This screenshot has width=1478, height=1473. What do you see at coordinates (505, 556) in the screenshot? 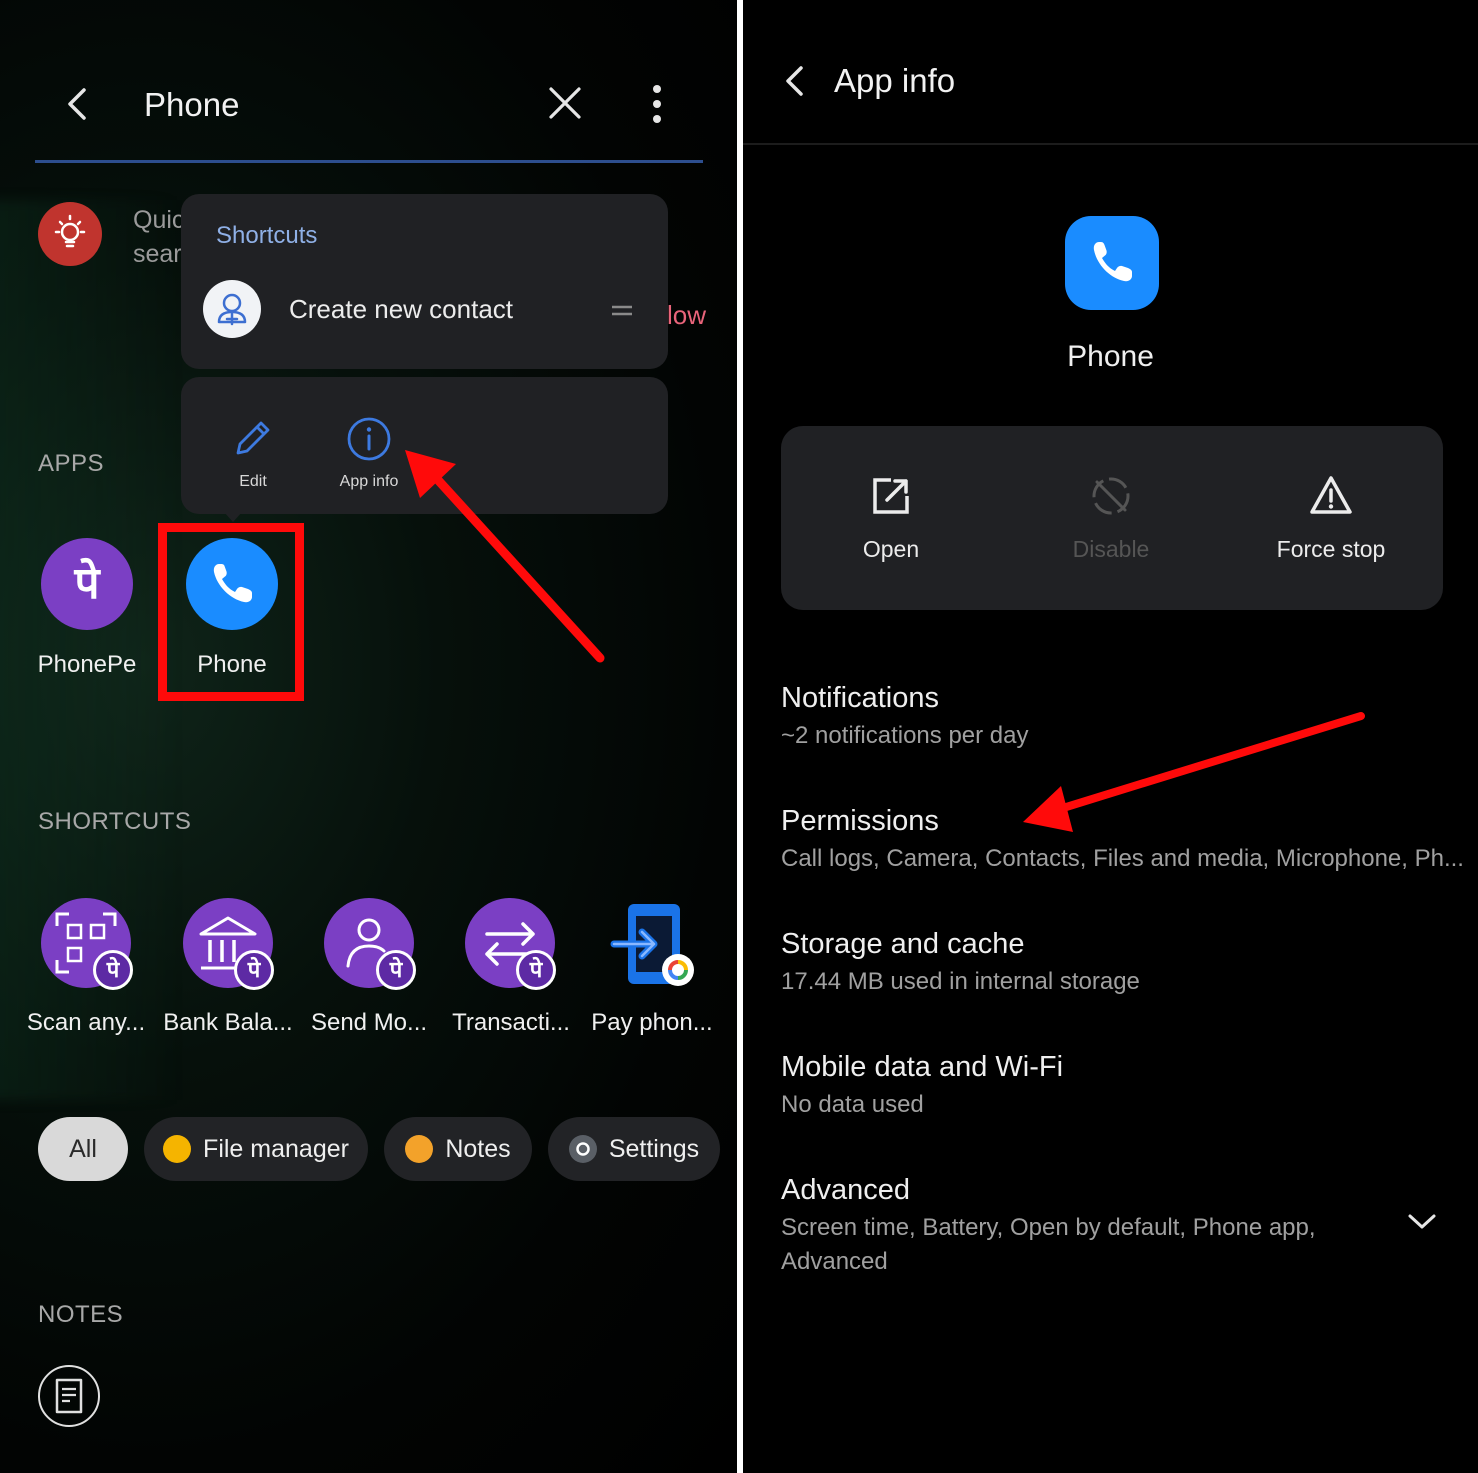
I see `annotation-arrow-left` at bounding box center [505, 556].